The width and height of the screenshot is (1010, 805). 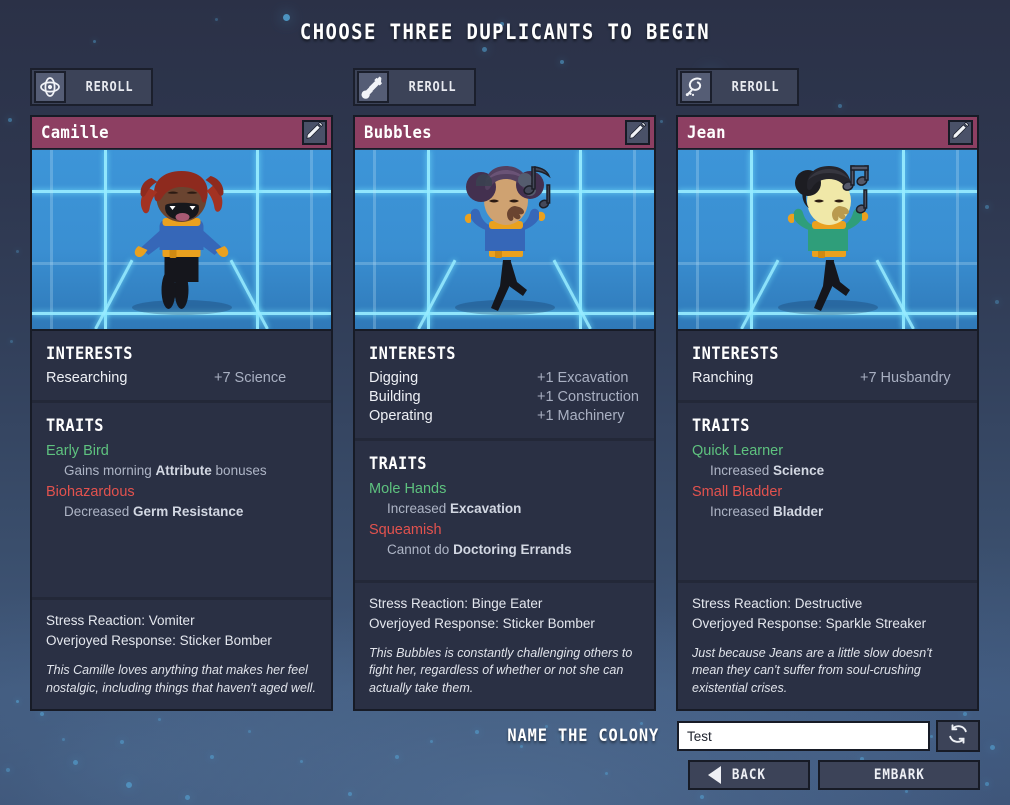 What do you see at coordinates (827, 511) in the screenshot?
I see `trait-description: Increased Bladder` at bounding box center [827, 511].